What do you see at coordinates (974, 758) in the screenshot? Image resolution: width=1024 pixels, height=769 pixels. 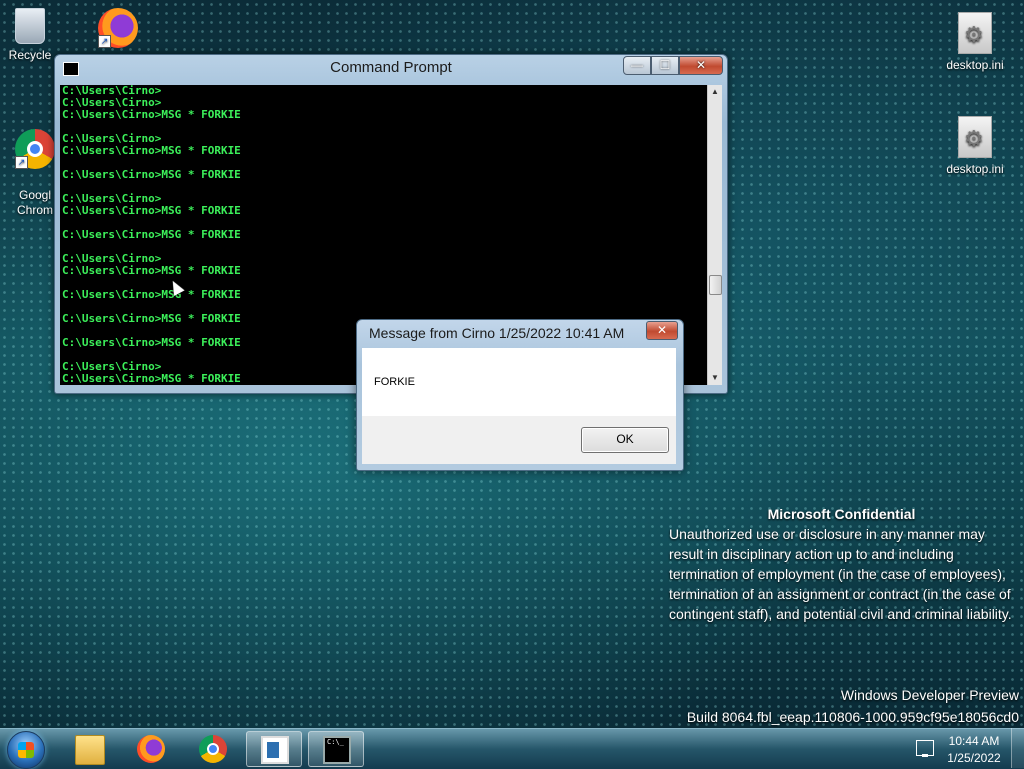 I see `clock-date: 1/25/2022` at bounding box center [974, 758].